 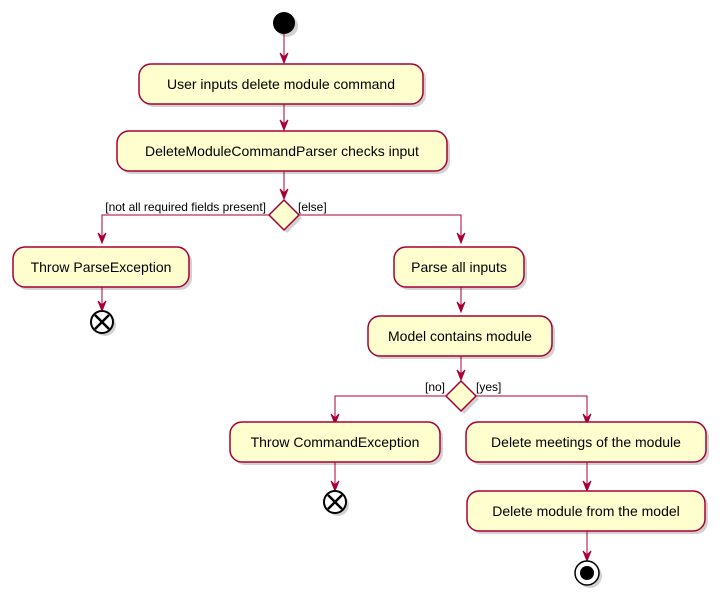 What do you see at coordinates (460, 336) in the screenshot?
I see `activity-model-contains-label: Model contains module` at bounding box center [460, 336].